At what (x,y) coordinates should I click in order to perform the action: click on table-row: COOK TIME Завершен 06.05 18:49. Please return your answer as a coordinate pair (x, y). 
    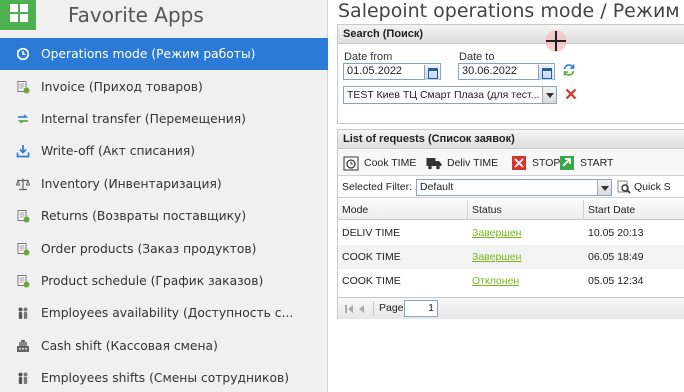
    Looking at the image, I should click on (511, 257).